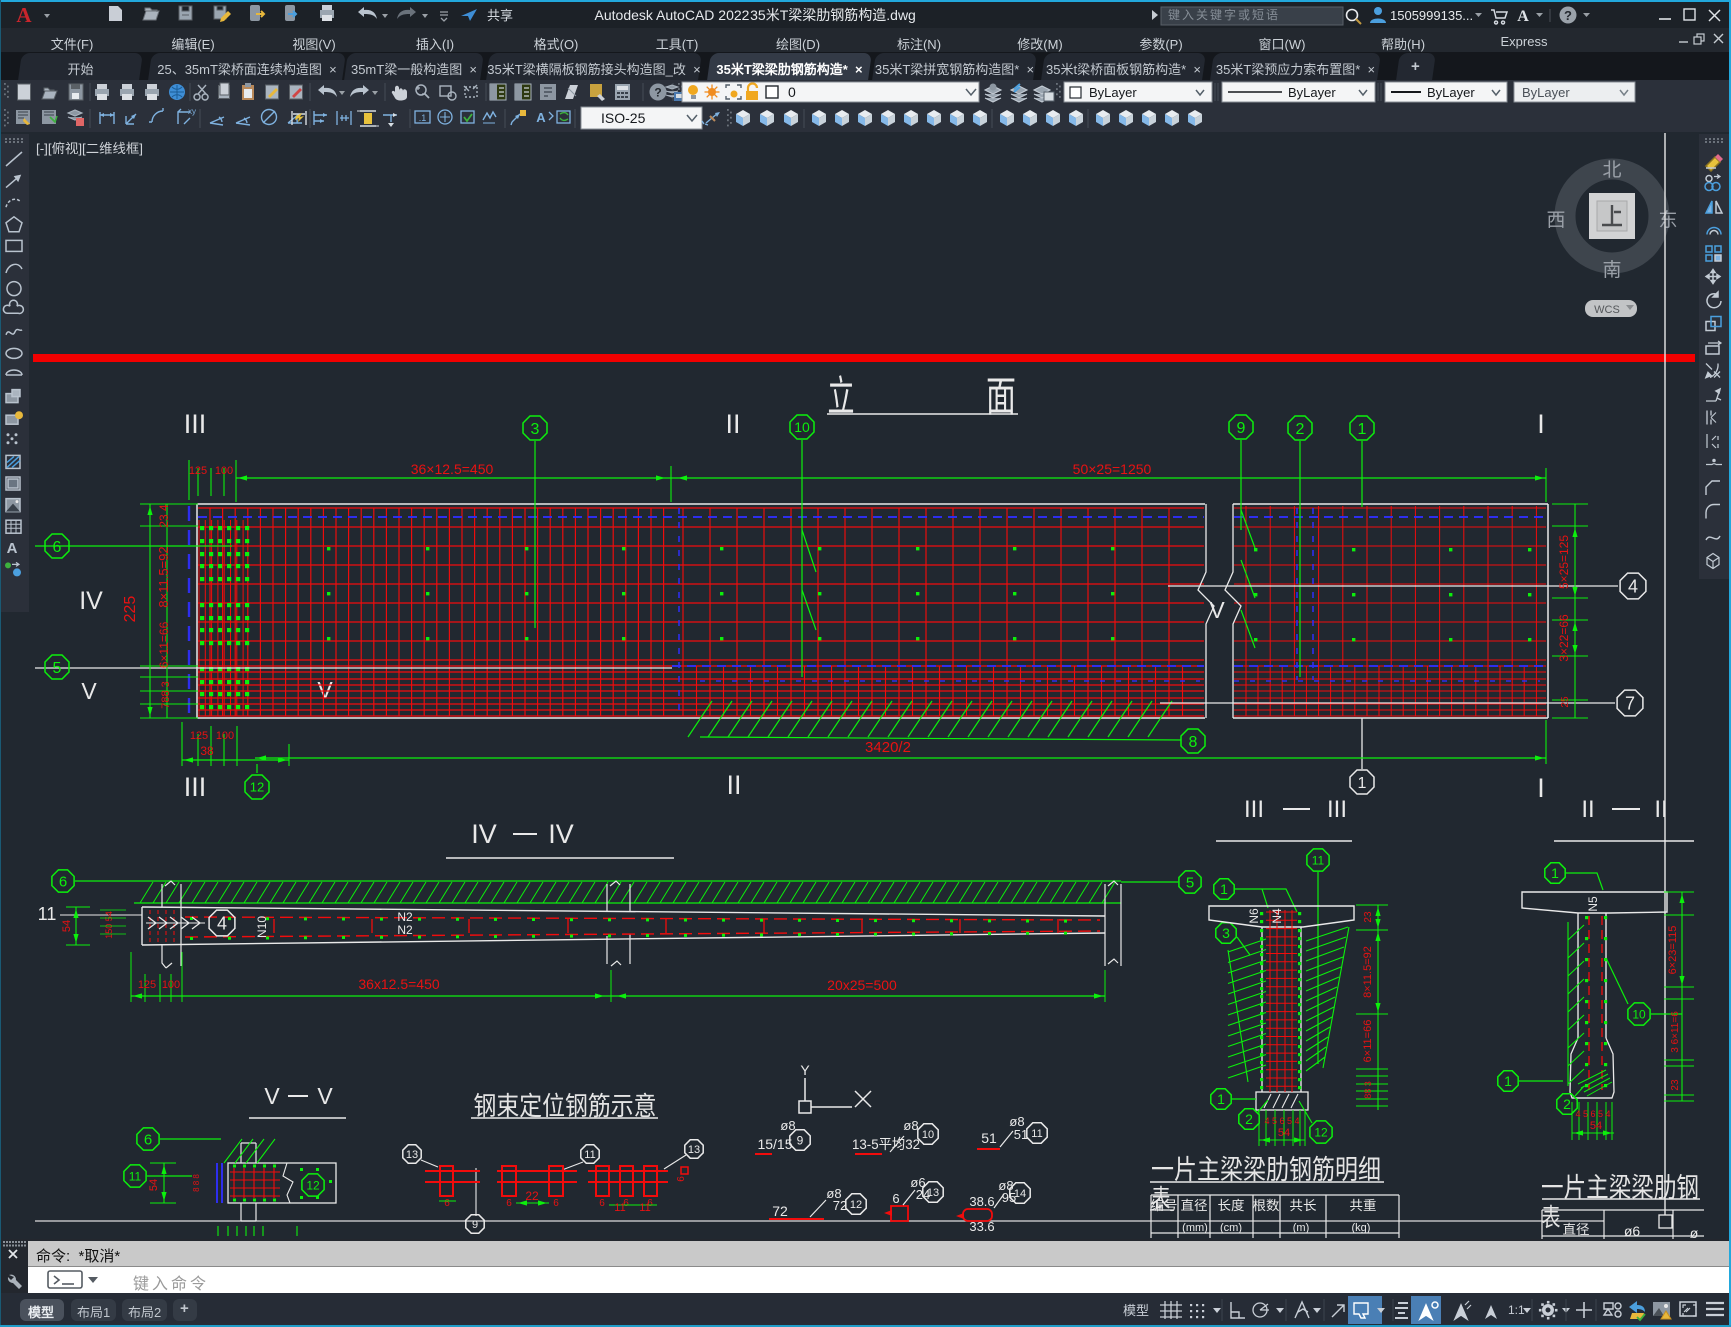  I want to click on svg-text: (m), so click(1301, 1228).